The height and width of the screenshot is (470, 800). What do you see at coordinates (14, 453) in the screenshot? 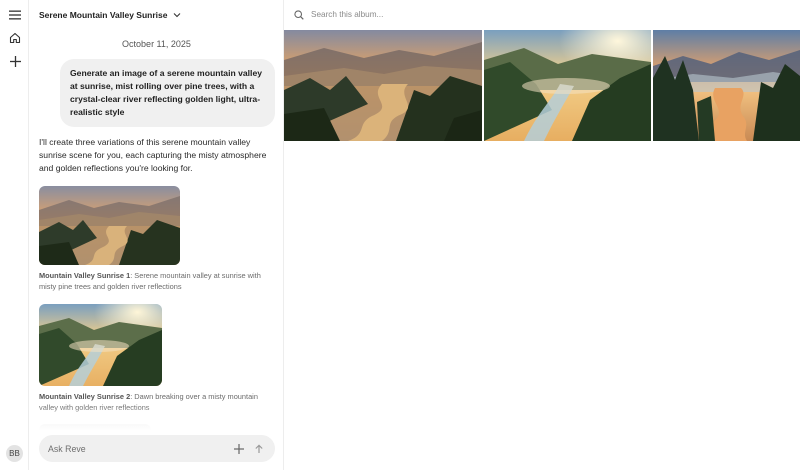
I see `avatar: BB` at bounding box center [14, 453].